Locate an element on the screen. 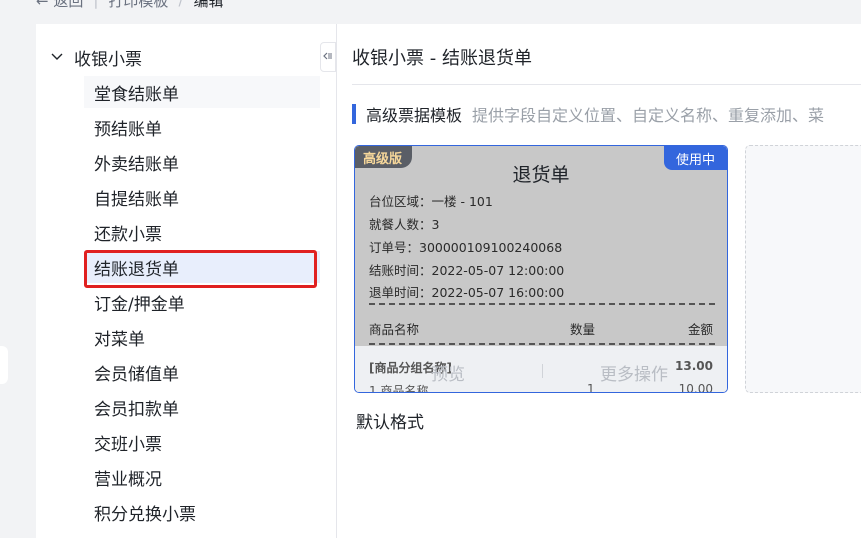  section-description: 提供字段自定义位置、自定义名称、重复添加、菜 is located at coordinates (648, 115).